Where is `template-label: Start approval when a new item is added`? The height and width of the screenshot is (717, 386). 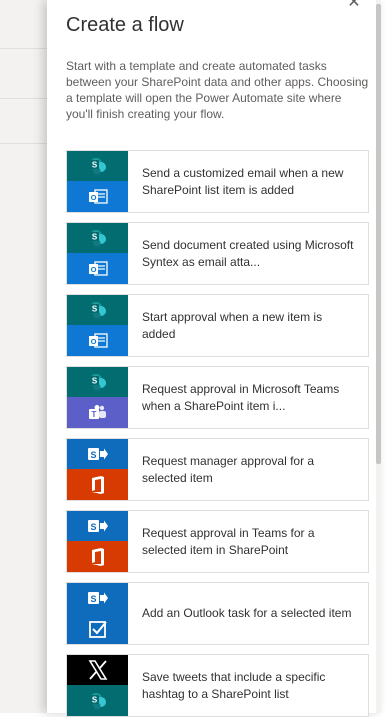
template-label: Start approval when a new item is added is located at coordinates (232, 325).